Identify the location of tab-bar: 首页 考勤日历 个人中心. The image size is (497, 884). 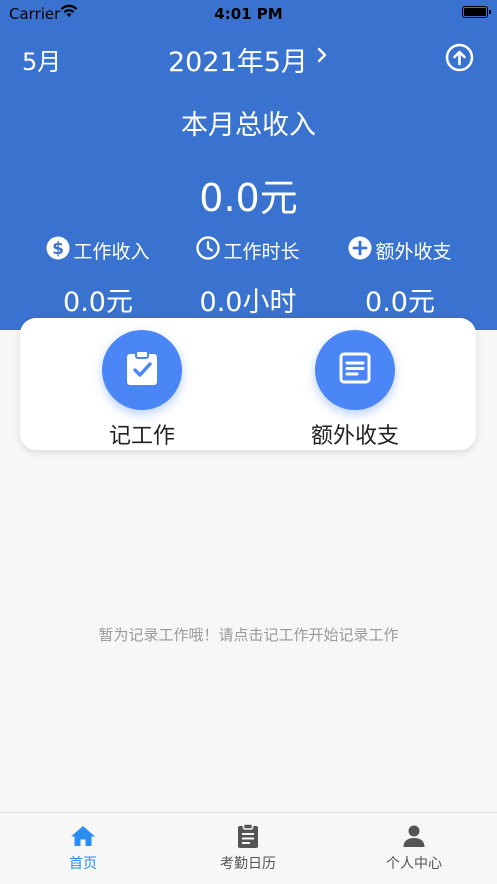
(248, 848).